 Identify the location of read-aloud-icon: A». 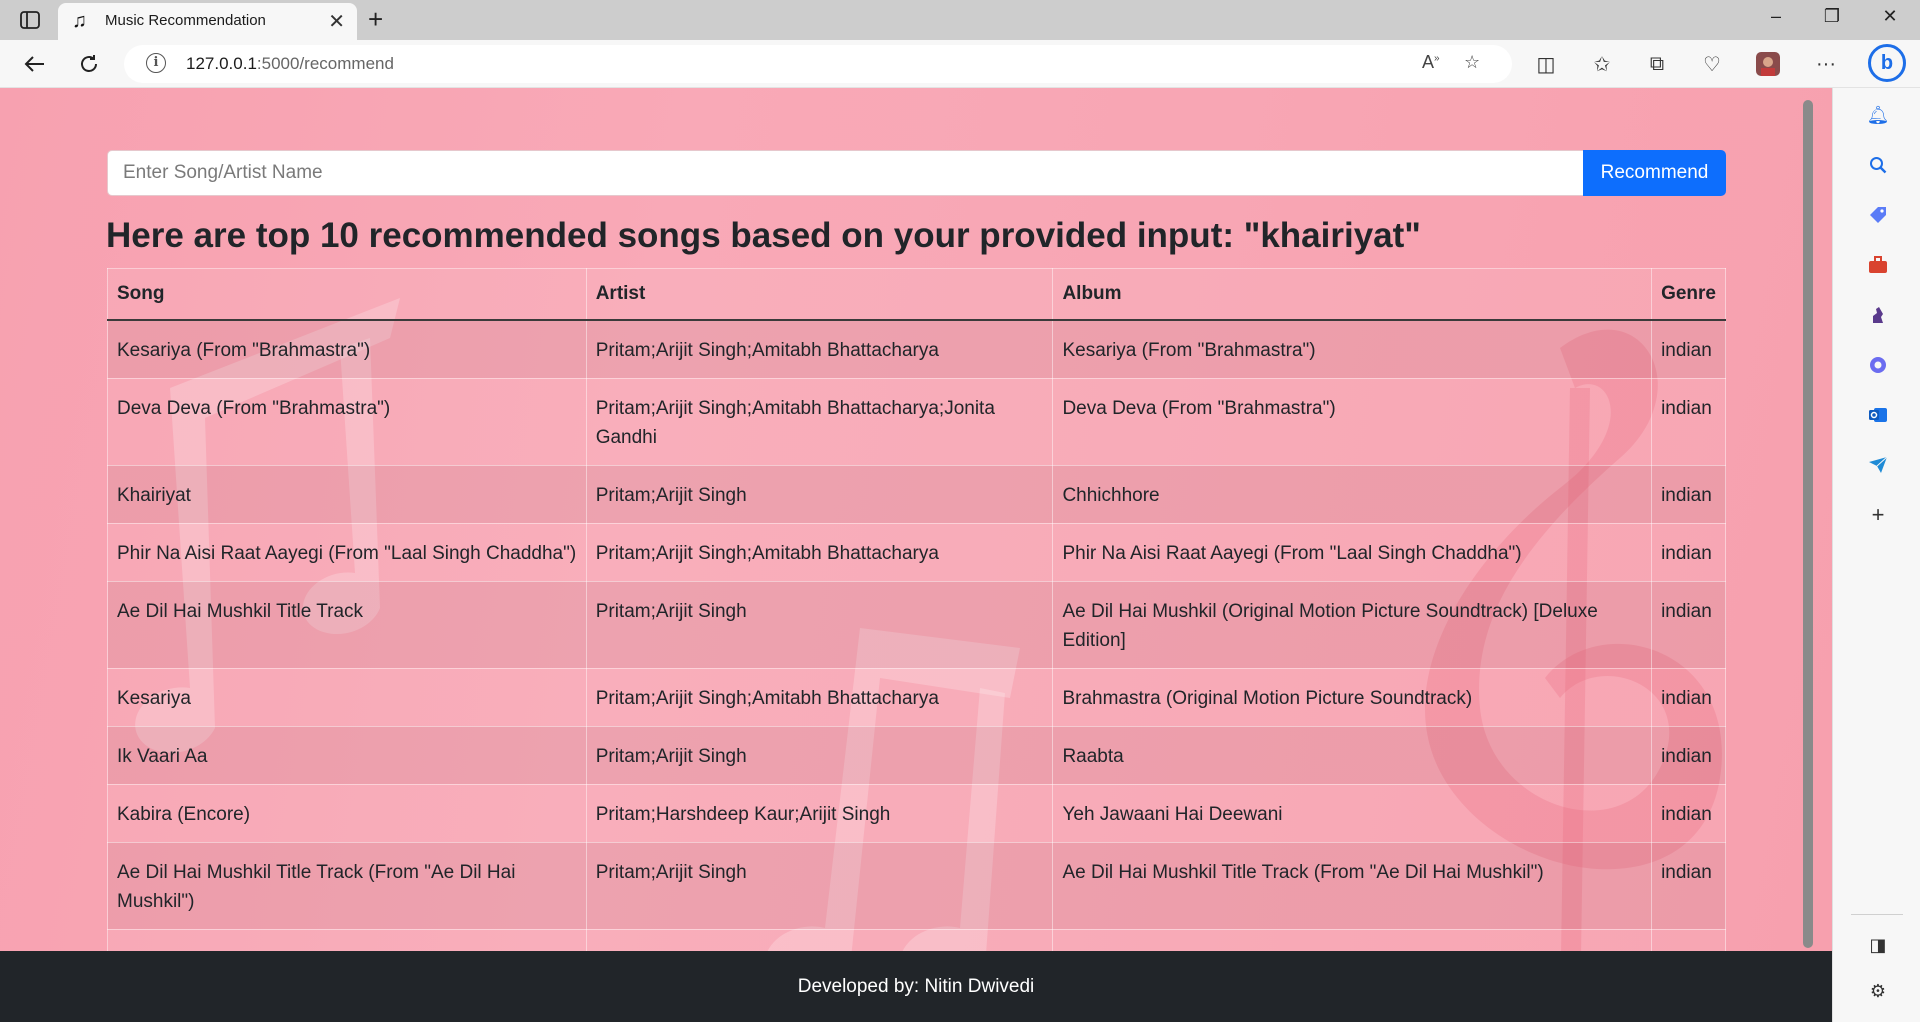
(1431, 62).